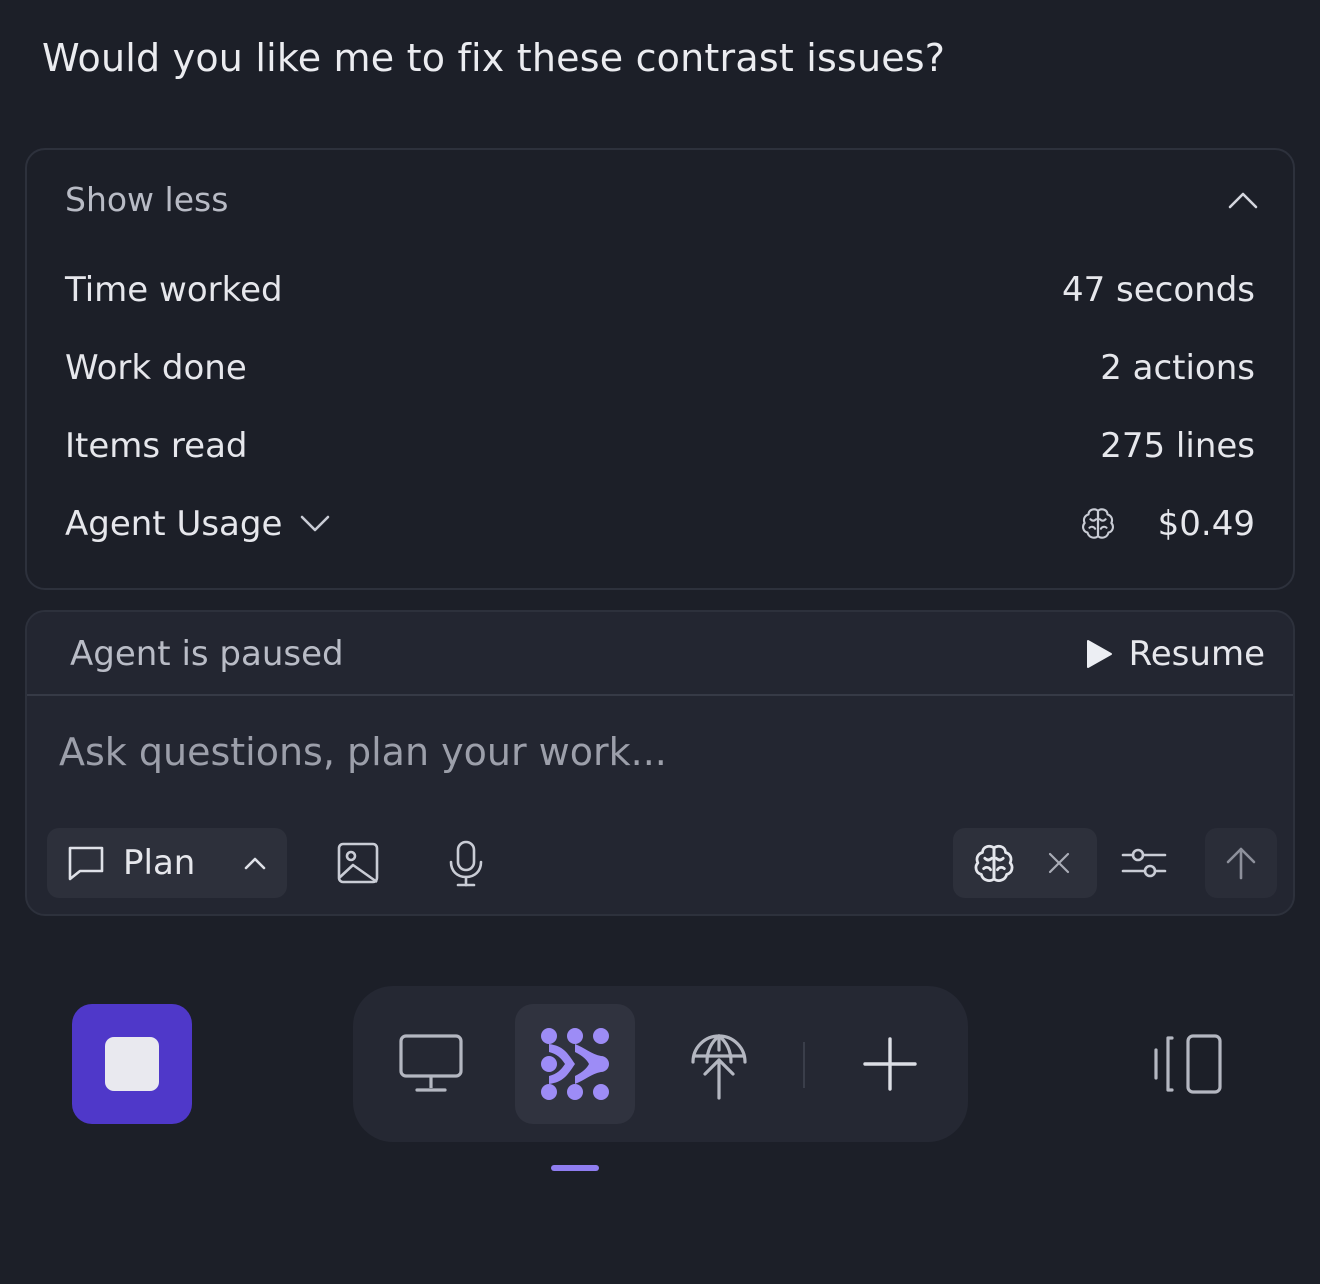  I want to click on resume-label: Resume, so click(1196, 654).